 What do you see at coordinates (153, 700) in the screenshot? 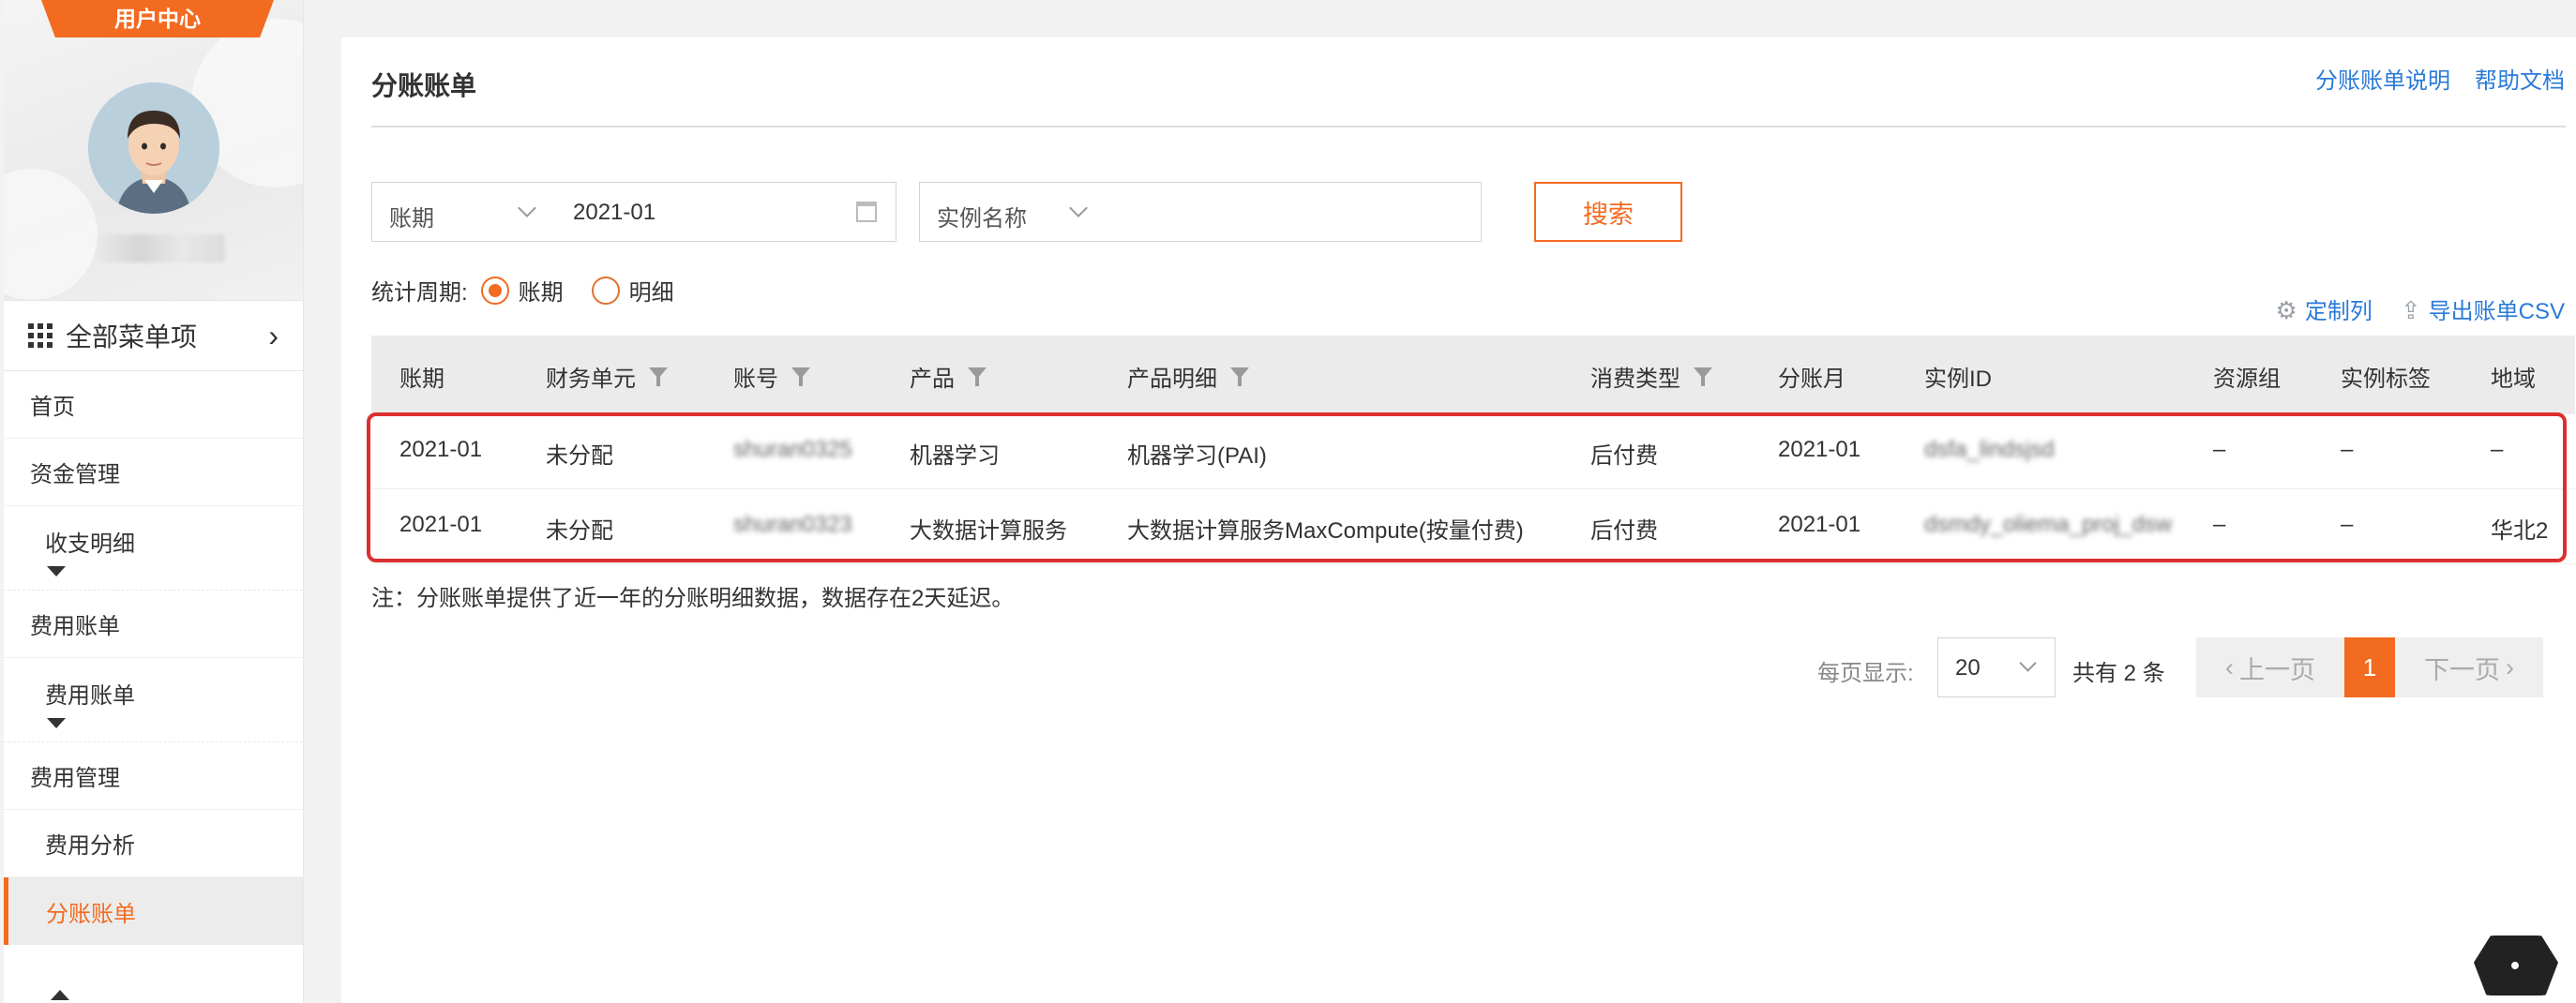
I see `nav-fee-bill: 费用账单` at bounding box center [153, 700].